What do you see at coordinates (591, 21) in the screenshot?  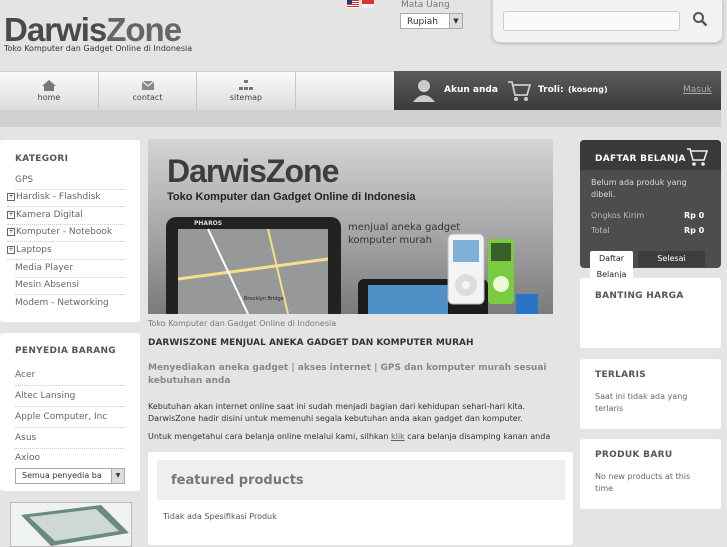 I see `search-input` at bounding box center [591, 21].